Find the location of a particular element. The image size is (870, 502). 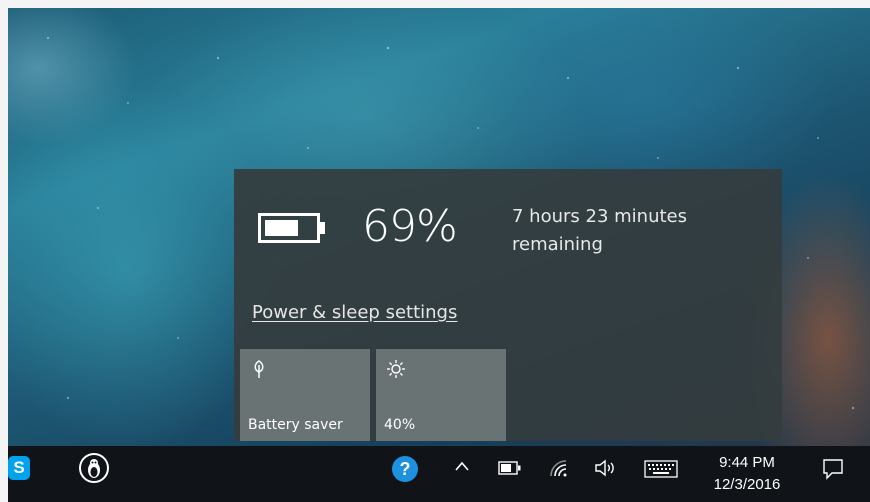

clock-date: 12/3/2016 is located at coordinates (747, 484).